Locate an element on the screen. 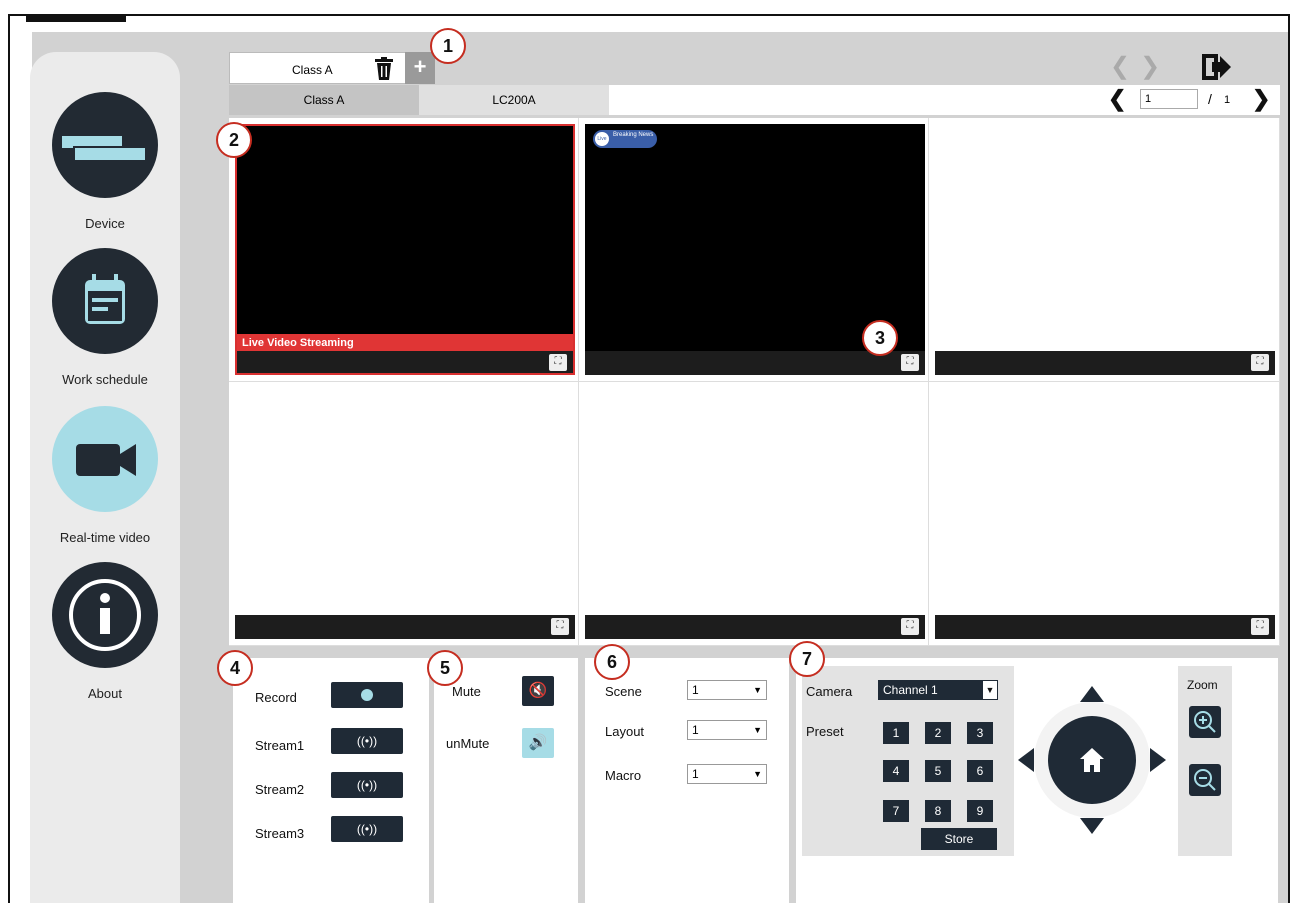 This screenshot has height=903, width=1290. sidebar-item-label: About is located at coordinates (105, 693).